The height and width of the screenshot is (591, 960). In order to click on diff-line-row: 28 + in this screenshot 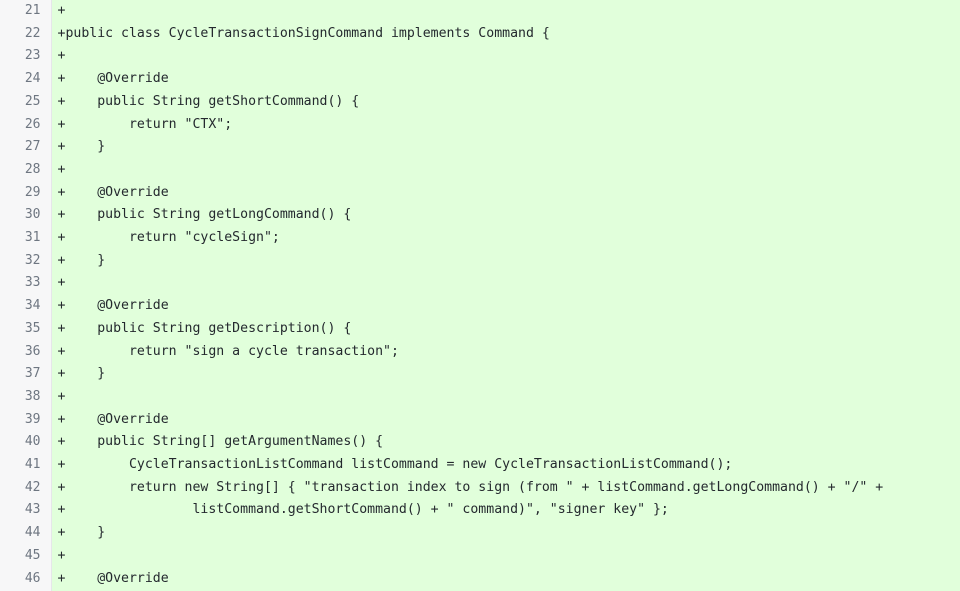, I will do `click(480, 170)`.